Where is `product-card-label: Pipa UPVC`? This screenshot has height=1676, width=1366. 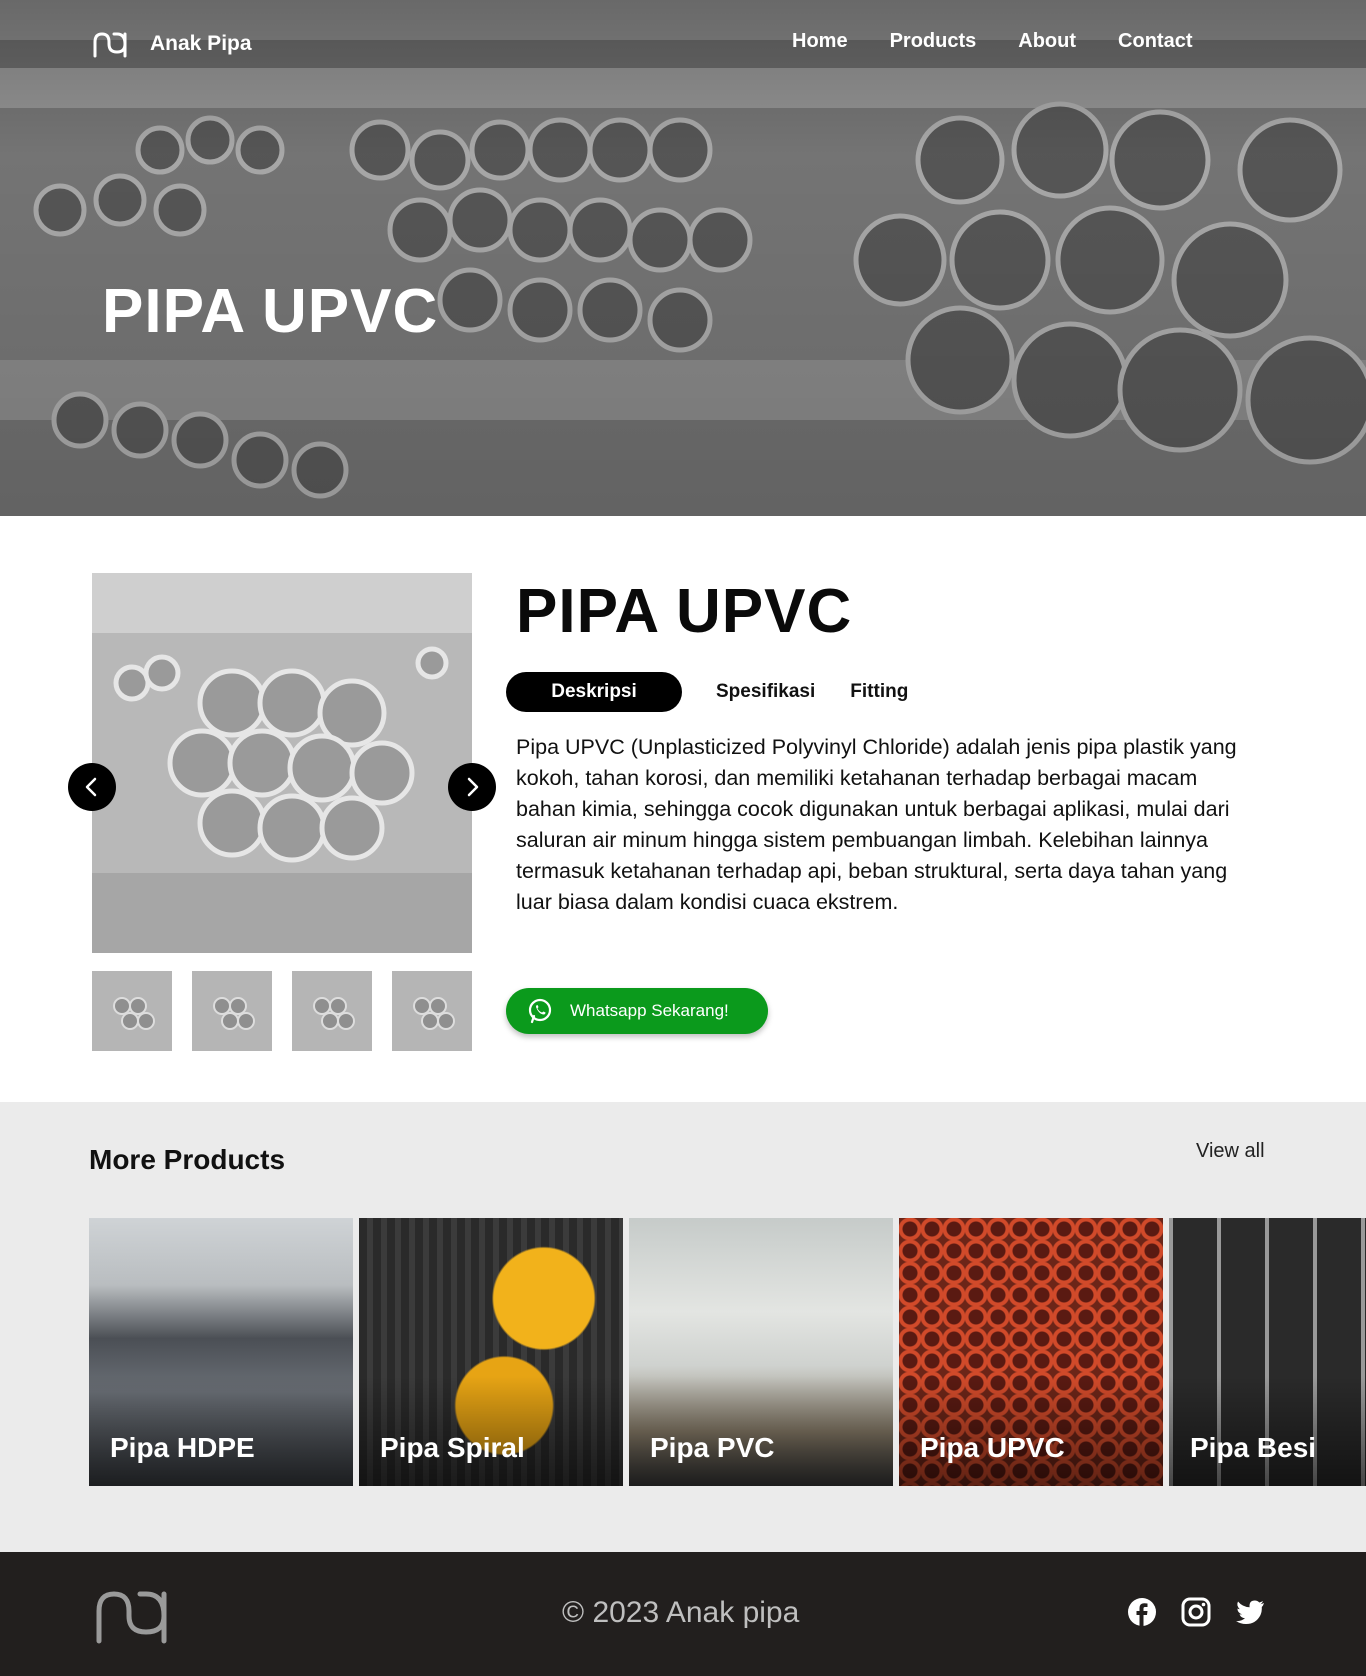
product-card-label: Pipa UPVC is located at coordinates (992, 1447).